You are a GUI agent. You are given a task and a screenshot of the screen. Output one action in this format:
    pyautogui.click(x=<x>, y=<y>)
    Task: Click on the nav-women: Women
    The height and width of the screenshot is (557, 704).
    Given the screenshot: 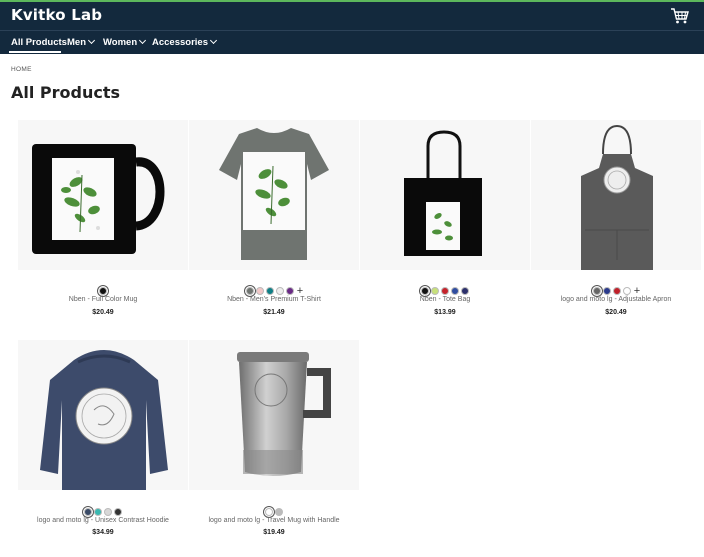 What is the action you would take?
    pyautogui.click(x=125, y=42)
    